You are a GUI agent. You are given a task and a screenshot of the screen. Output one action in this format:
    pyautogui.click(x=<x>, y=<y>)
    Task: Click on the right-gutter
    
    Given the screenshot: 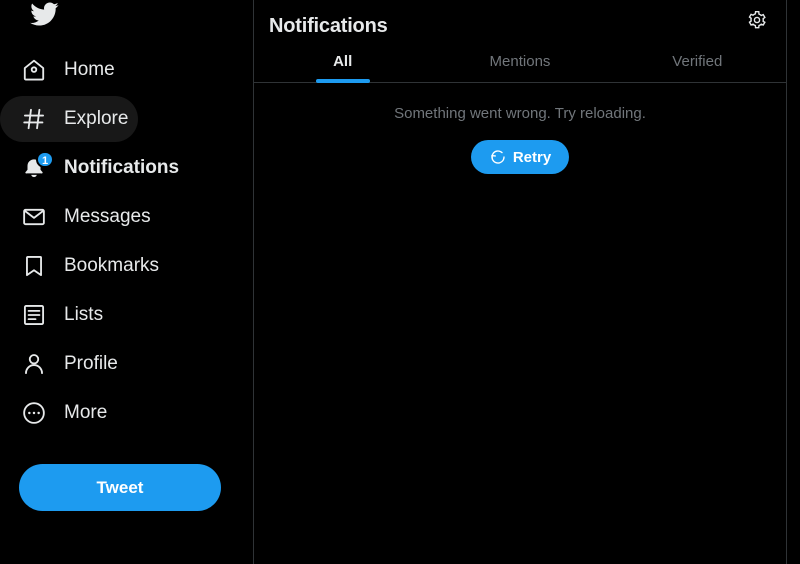 What is the action you would take?
    pyautogui.click(x=793, y=282)
    